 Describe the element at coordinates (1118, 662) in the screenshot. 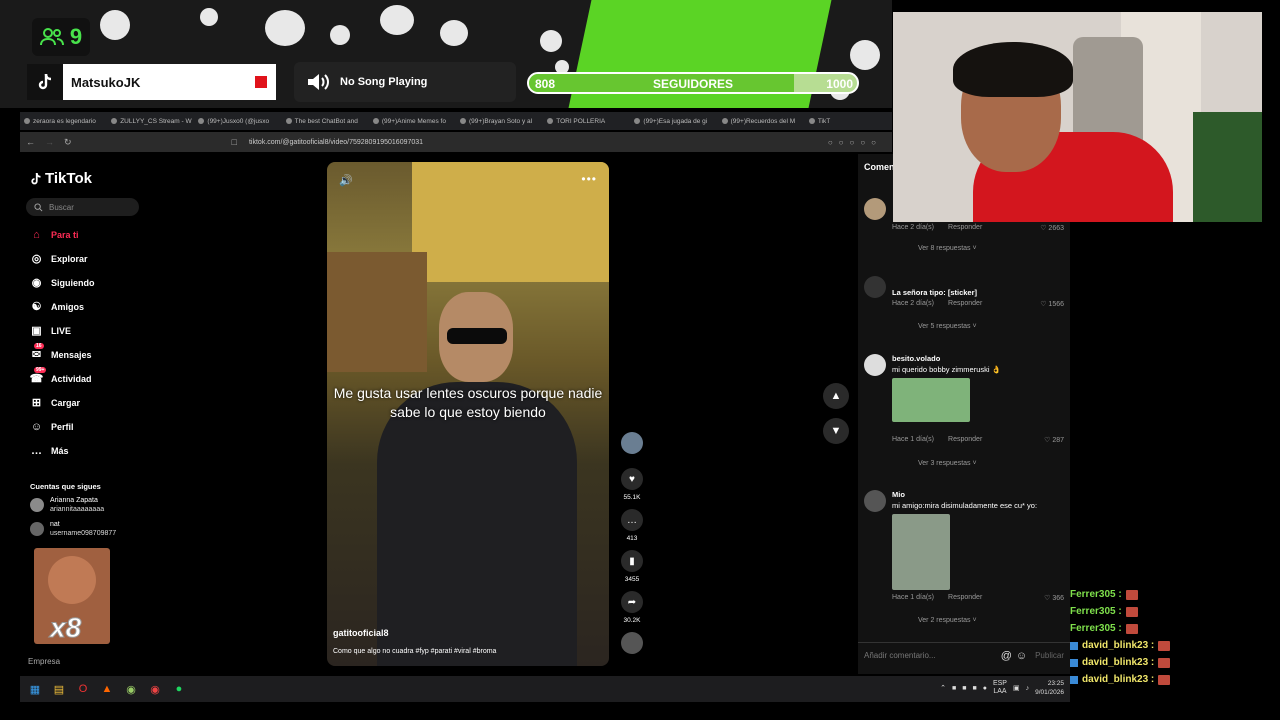

I see `chat-username: david_blink23 :` at that location.